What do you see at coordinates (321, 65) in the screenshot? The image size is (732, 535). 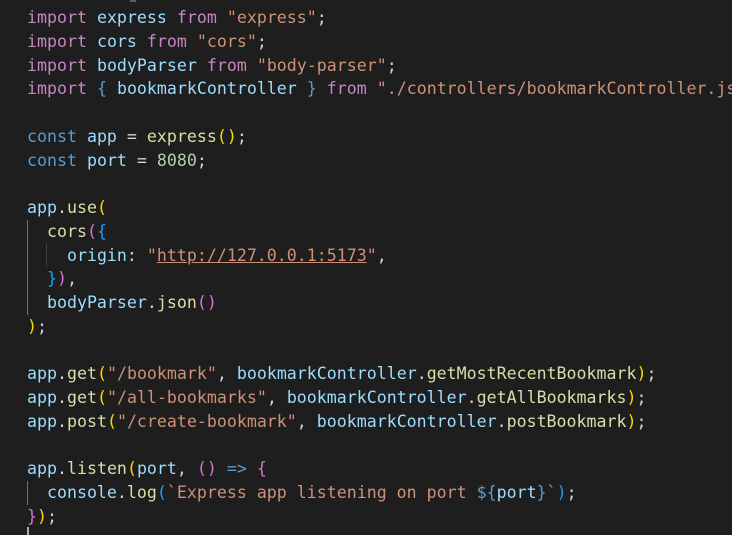 I see `code-token: "body-parser"` at bounding box center [321, 65].